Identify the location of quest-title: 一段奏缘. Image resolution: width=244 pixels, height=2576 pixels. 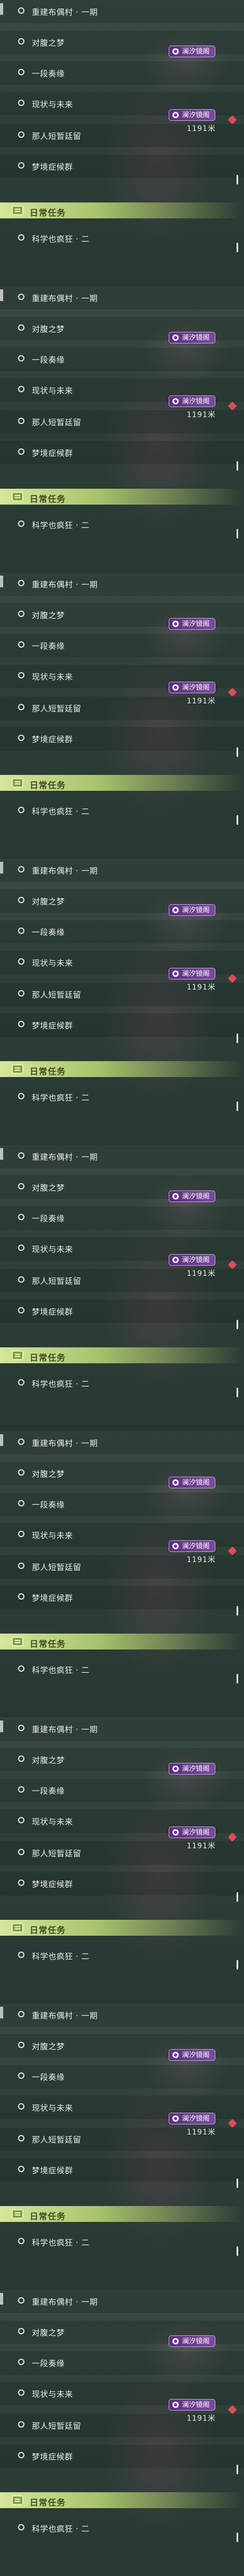
(49, 2363).